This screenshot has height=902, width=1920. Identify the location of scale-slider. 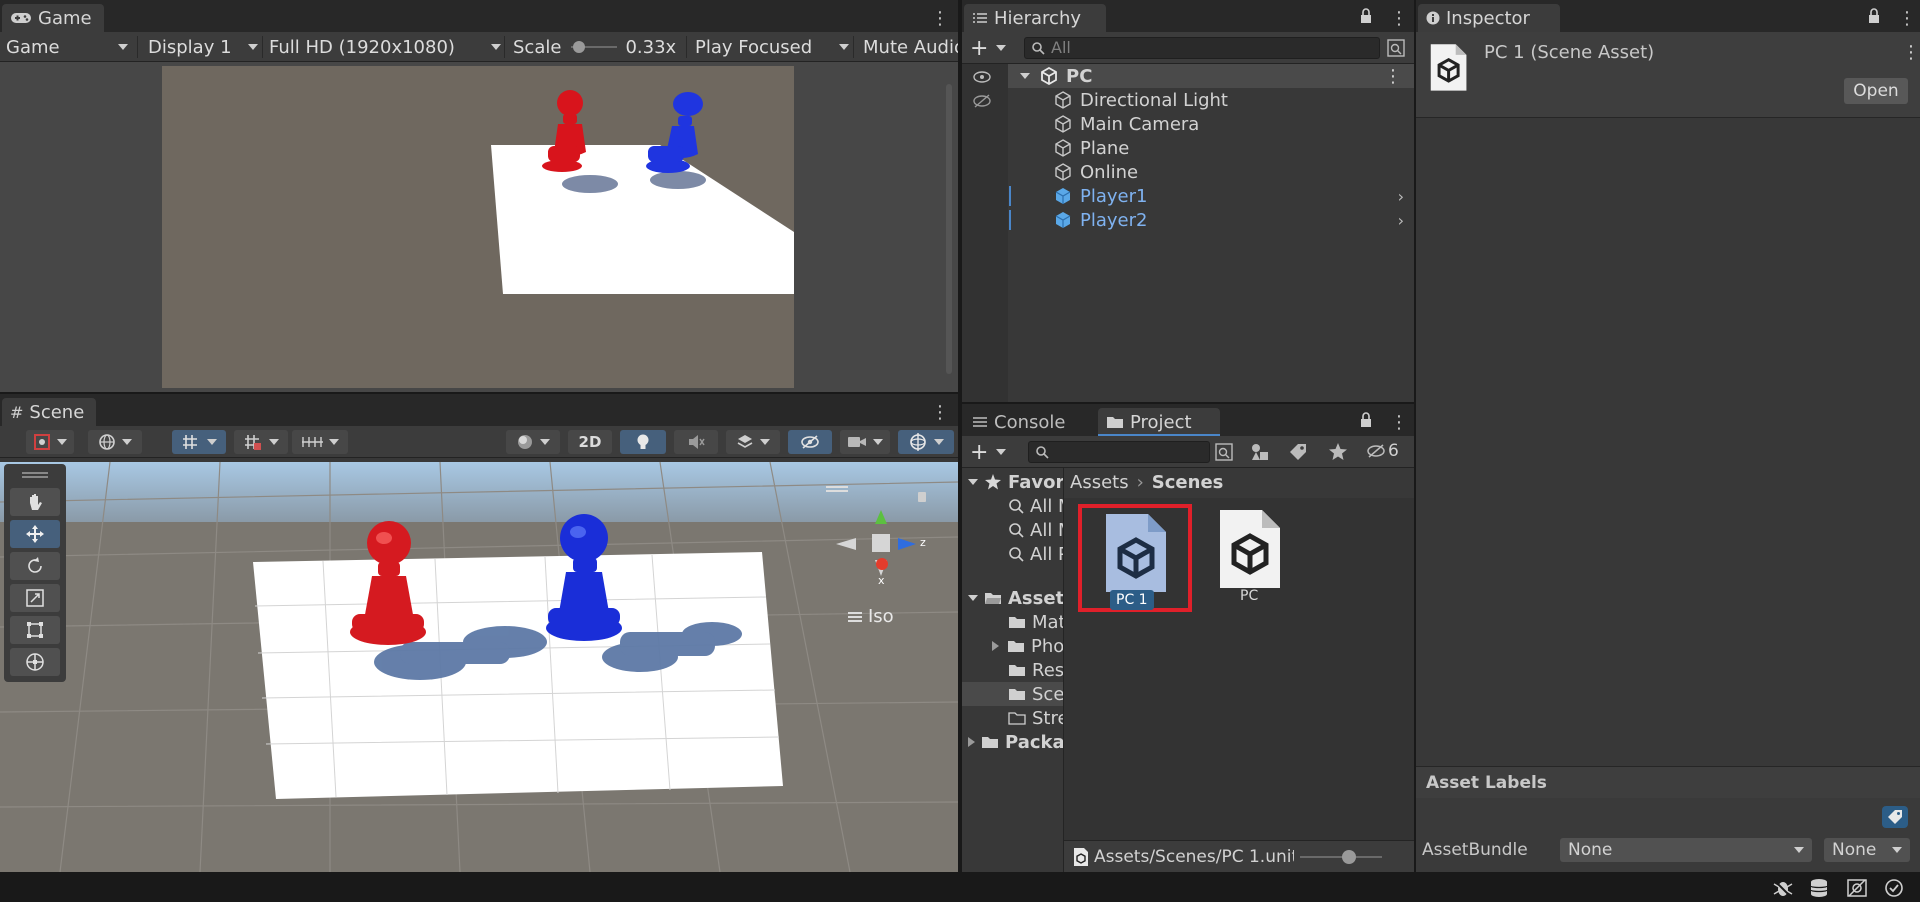
(594, 47).